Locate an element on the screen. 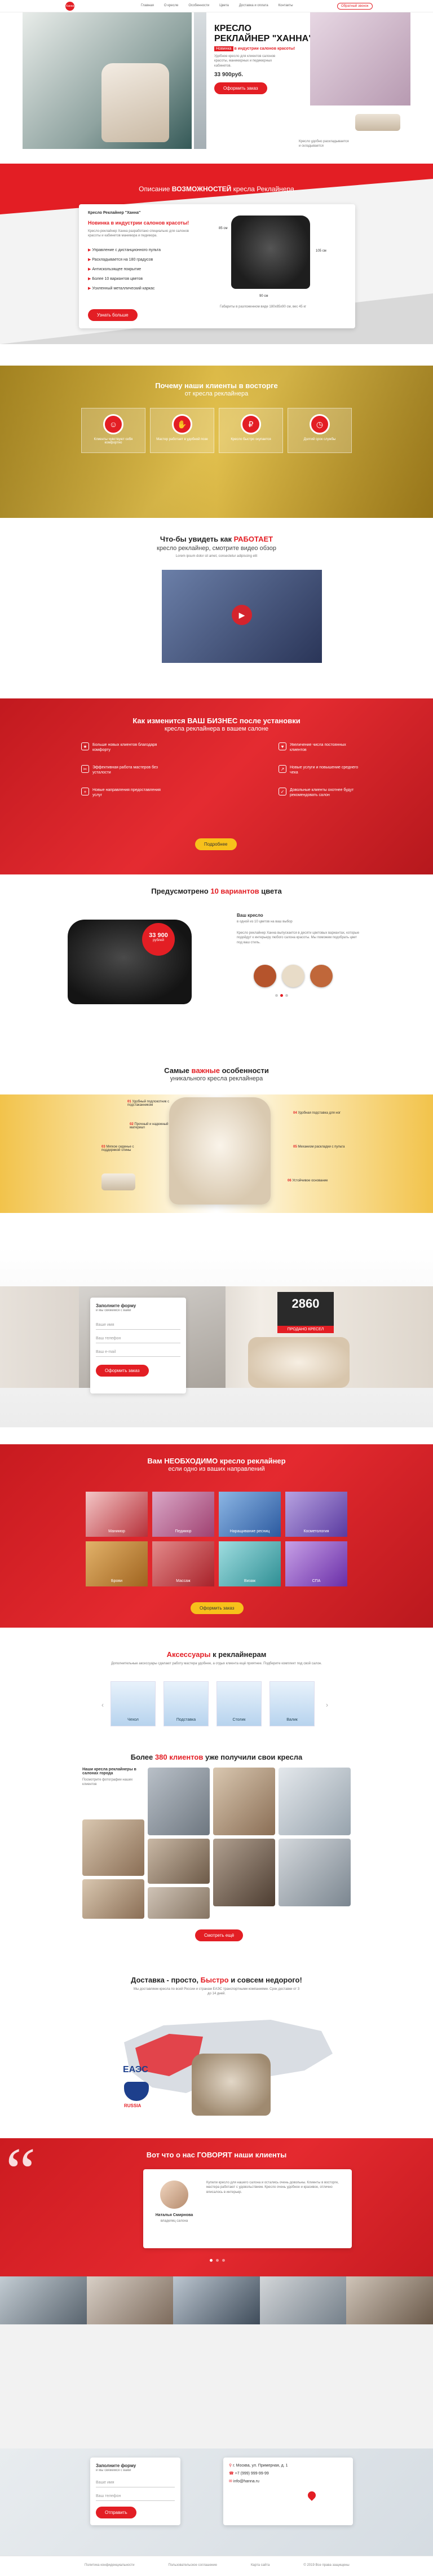 This screenshot has width=433, height=2576. name-field: Ваше имя is located at coordinates (138, 1325).